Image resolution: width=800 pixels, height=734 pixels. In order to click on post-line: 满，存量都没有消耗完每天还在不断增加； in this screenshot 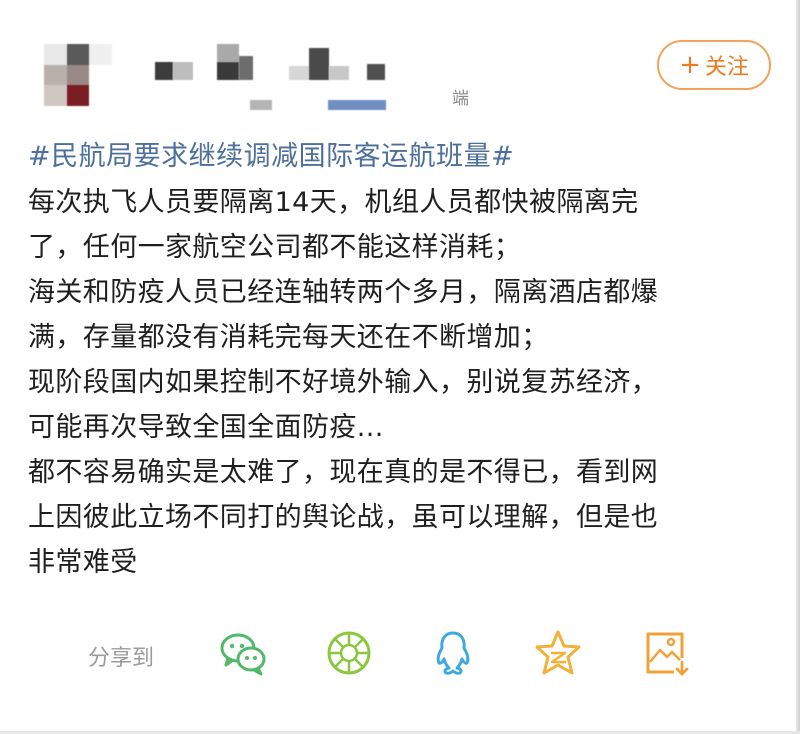, I will do `click(288, 337)`.